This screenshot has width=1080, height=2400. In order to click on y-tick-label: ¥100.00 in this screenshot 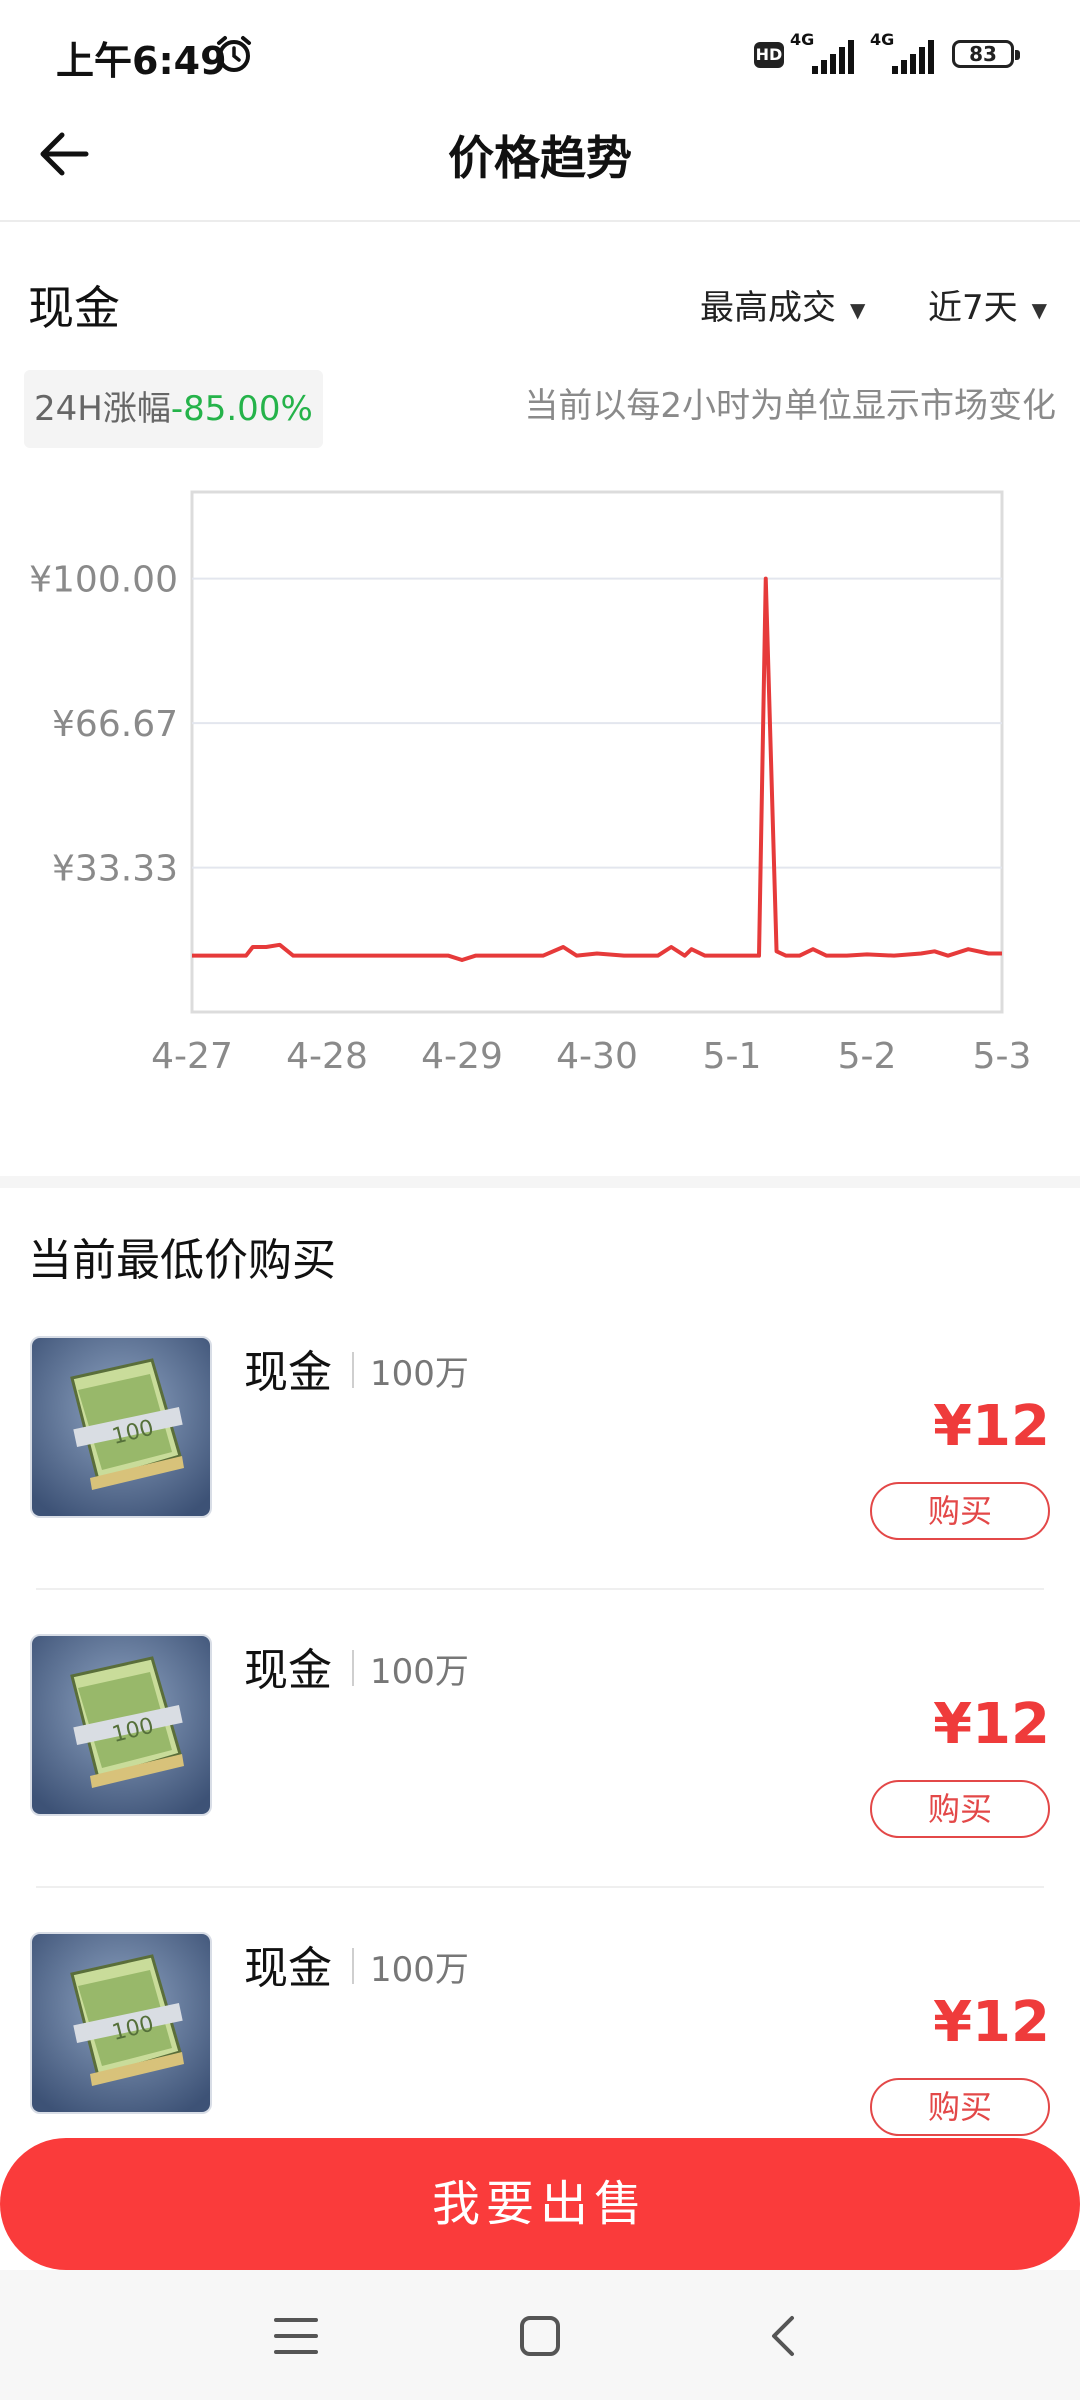, I will do `click(103, 580)`.